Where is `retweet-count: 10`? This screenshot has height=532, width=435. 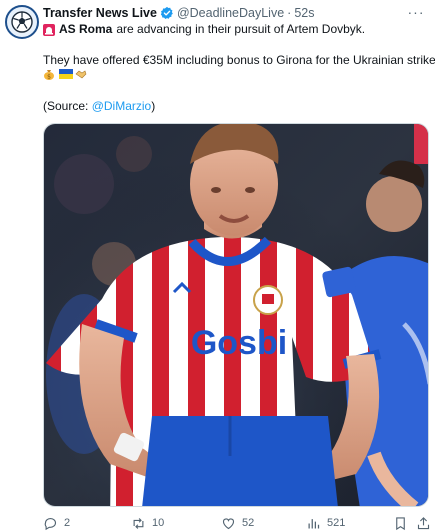 retweet-count: 10 is located at coordinates (158, 523).